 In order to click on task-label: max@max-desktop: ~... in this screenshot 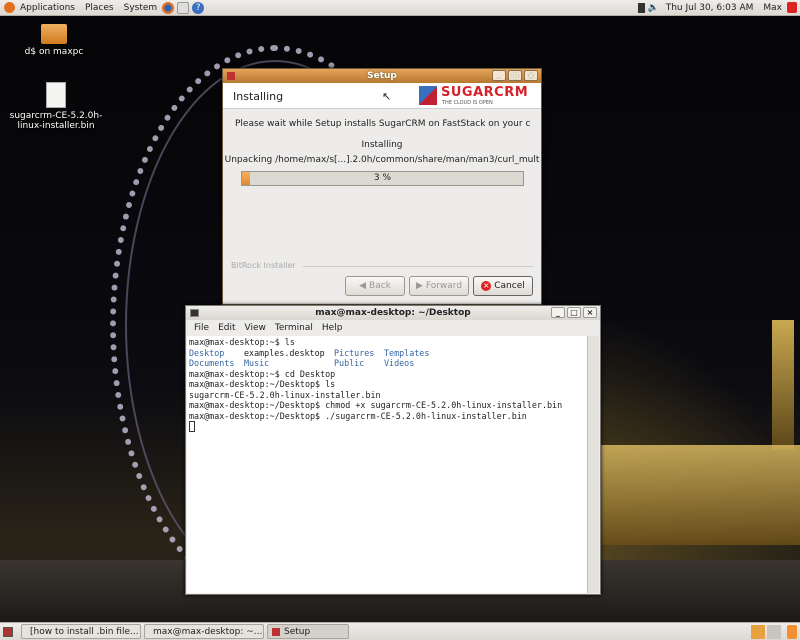, I will do `click(208, 631)`.